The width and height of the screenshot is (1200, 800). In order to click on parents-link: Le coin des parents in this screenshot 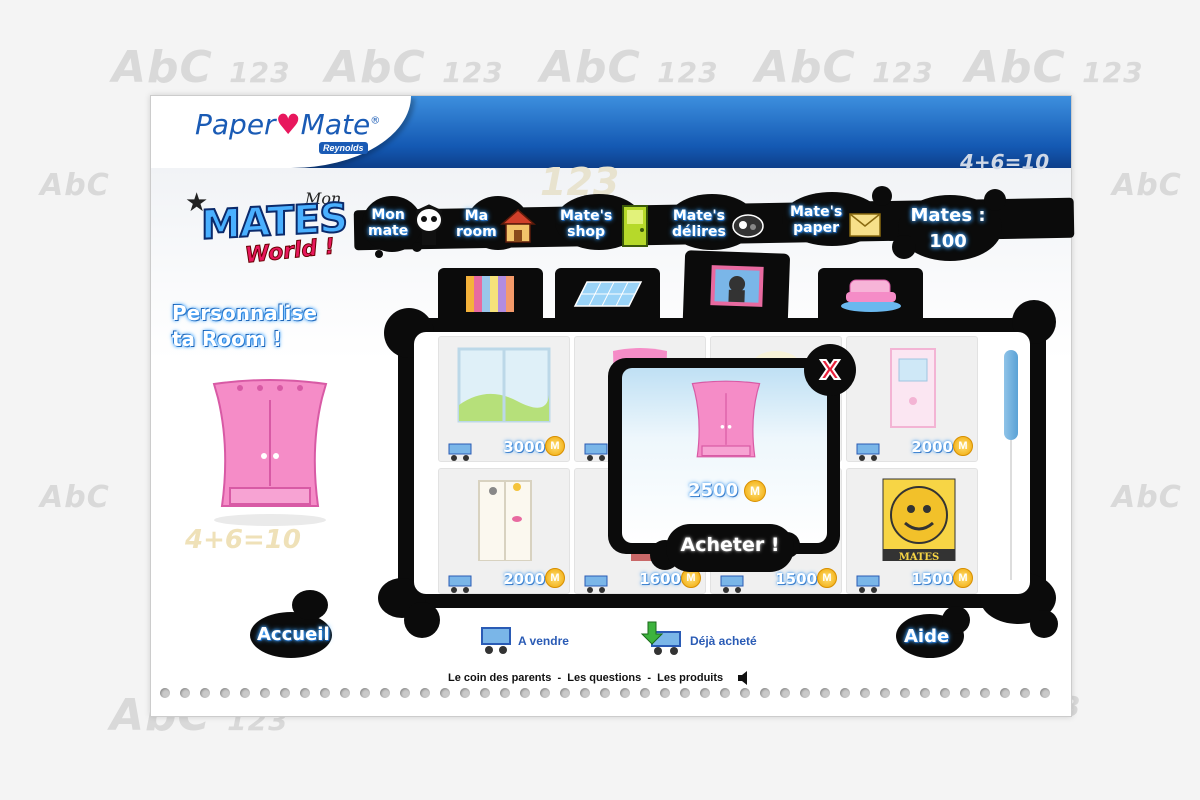, I will do `click(499, 678)`.